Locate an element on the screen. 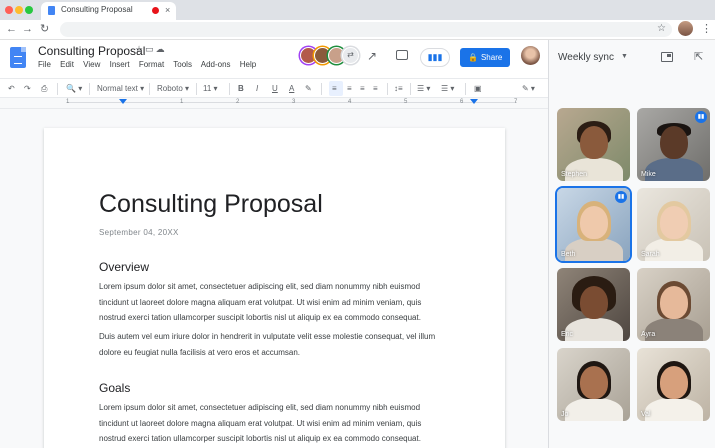 This screenshot has width=715, height=448. paragraph-style-value: Normal text is located at coordinates (117, 88).